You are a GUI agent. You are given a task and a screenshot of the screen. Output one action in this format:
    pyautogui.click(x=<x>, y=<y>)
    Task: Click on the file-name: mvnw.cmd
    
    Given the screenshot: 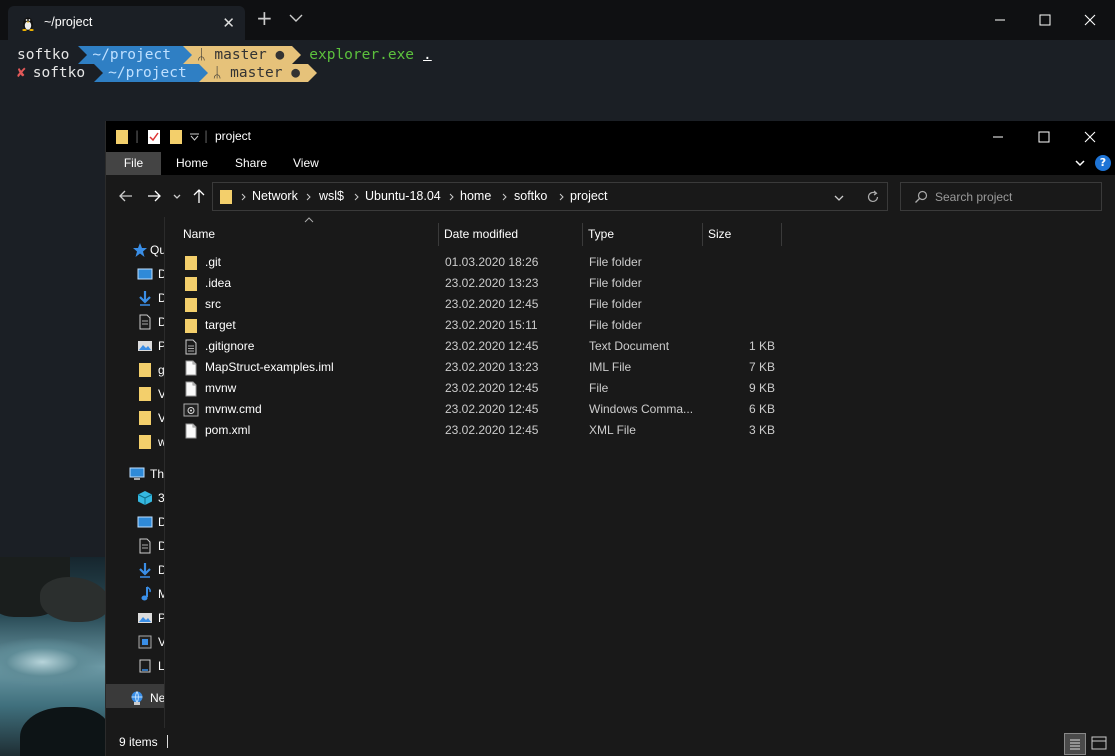 What is the action you would take?
    pyautogui.click(x=233, y=409)
    